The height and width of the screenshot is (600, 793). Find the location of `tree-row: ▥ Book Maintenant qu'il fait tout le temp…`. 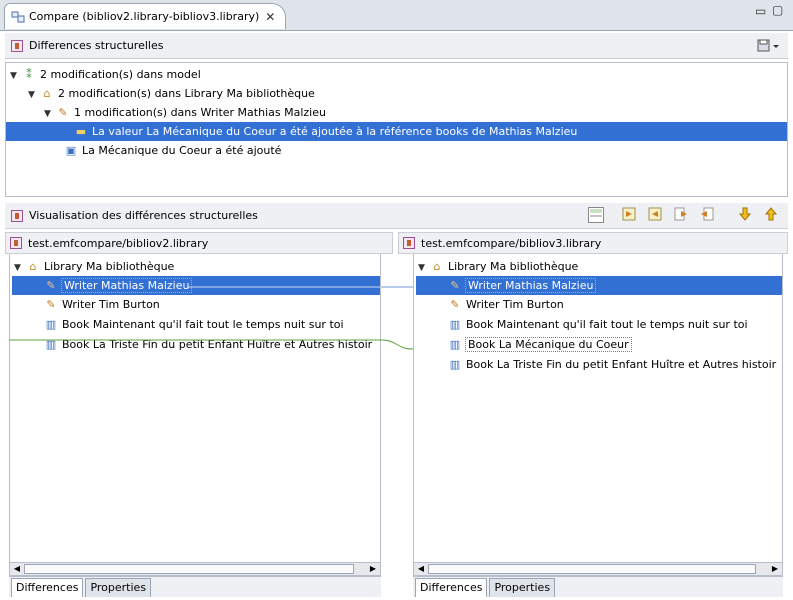

tree-row: ▥ Book Maintenant qu'il fait tout le temp… is located at coordinates (598, 324).